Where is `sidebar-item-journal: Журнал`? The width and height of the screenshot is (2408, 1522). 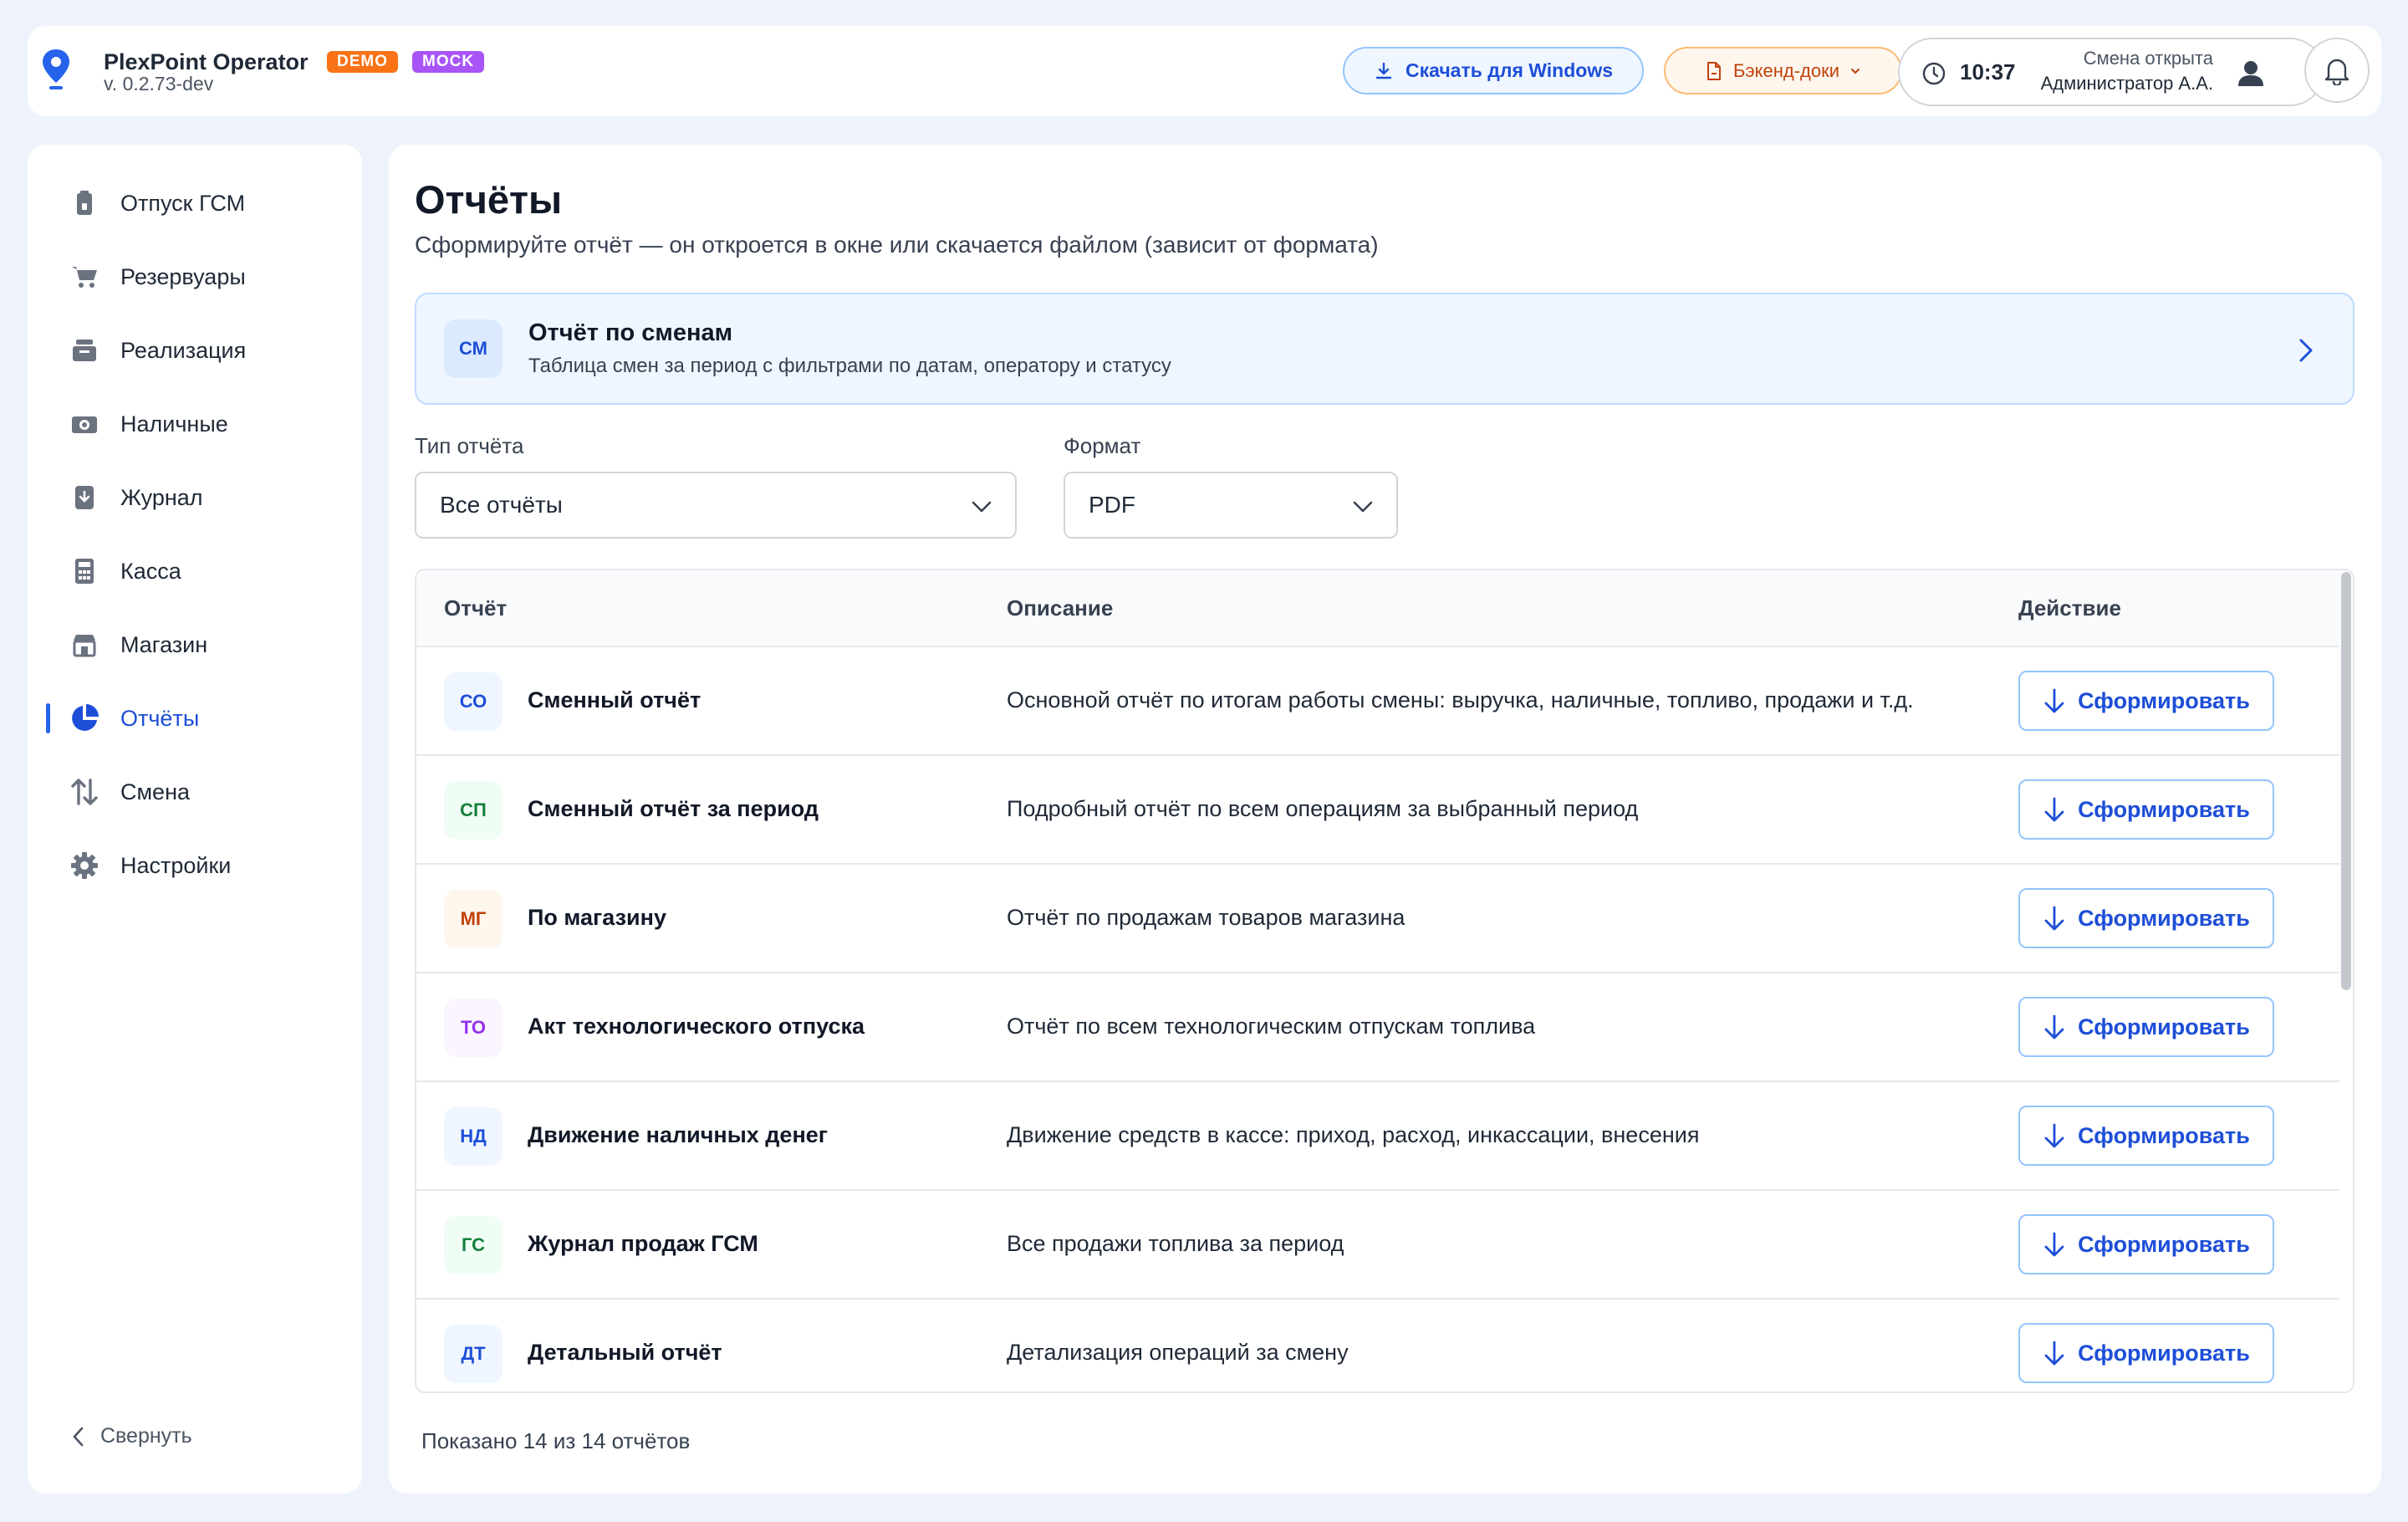 sidebar-item-journal: Журнал is located at coordinates (195, 497).